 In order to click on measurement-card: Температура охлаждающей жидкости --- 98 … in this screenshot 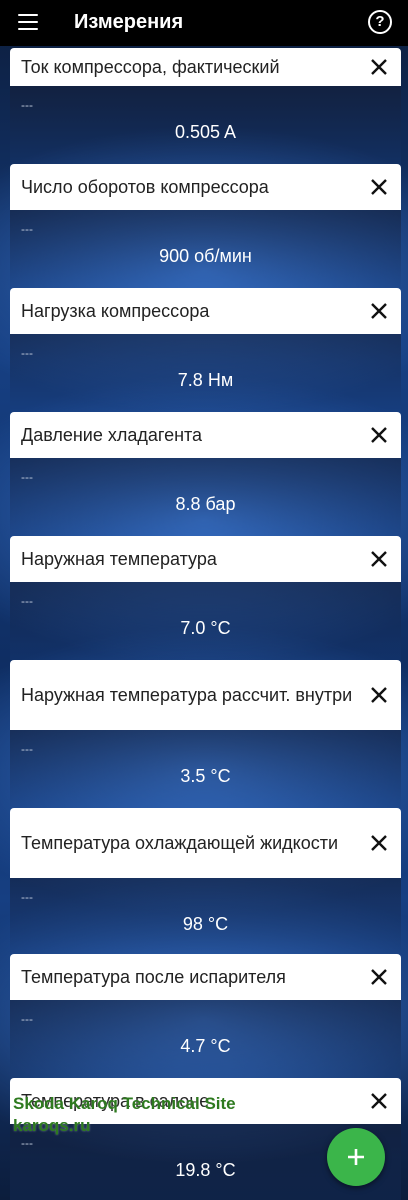, I will do `click(205, 883)`.